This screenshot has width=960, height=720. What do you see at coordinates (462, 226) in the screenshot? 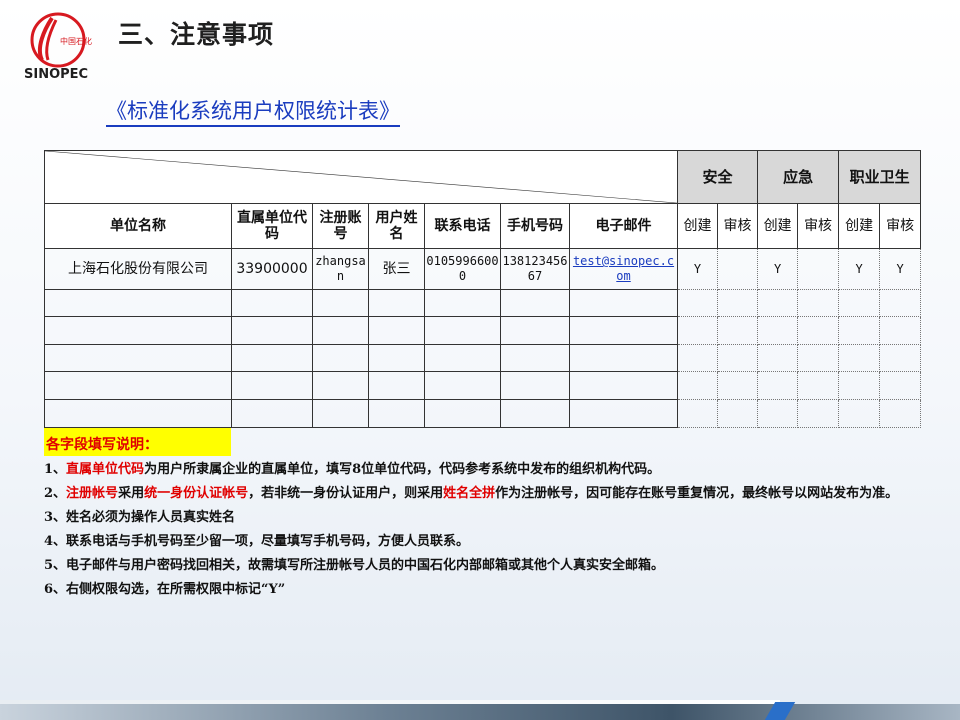
I see `col-header-phone: 联系电话` at bounding box center [462, 226].